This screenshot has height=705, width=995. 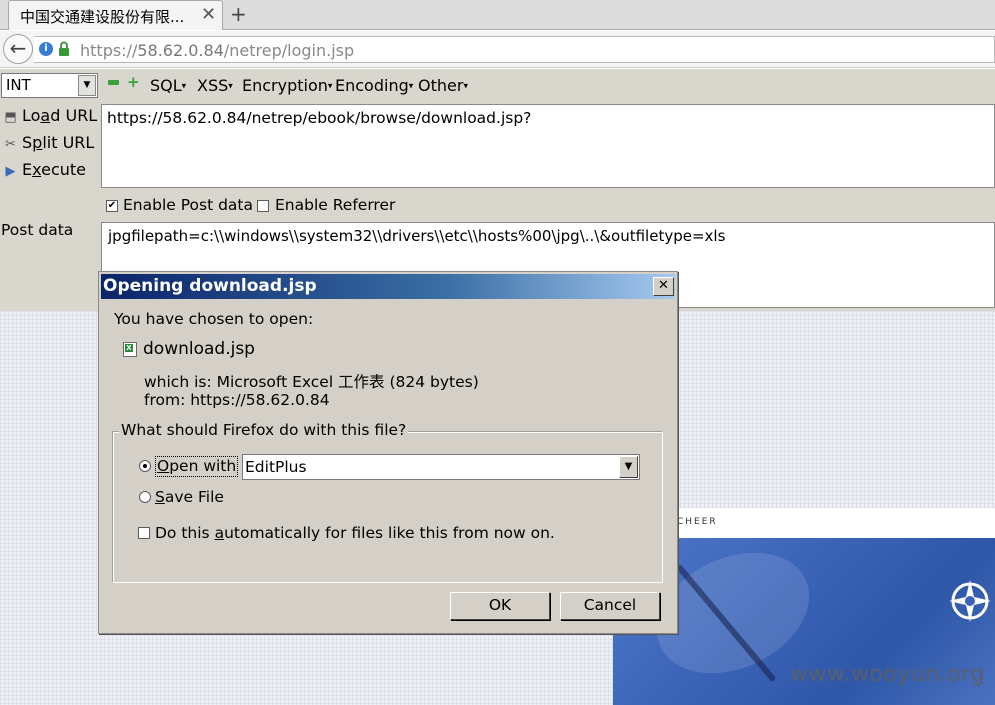 What do you see at coordinates (289, 50) in the screenshot?
I see `url-path: /netrep/login.jsp` at bounding box center [289, 50].